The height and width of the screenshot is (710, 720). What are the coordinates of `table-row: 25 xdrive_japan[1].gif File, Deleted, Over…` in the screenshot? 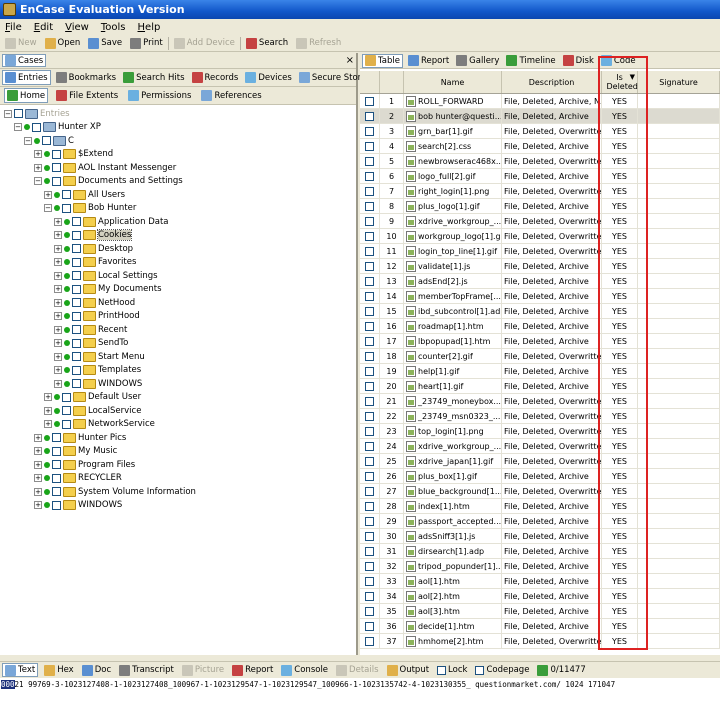 It's located at (540, 461).